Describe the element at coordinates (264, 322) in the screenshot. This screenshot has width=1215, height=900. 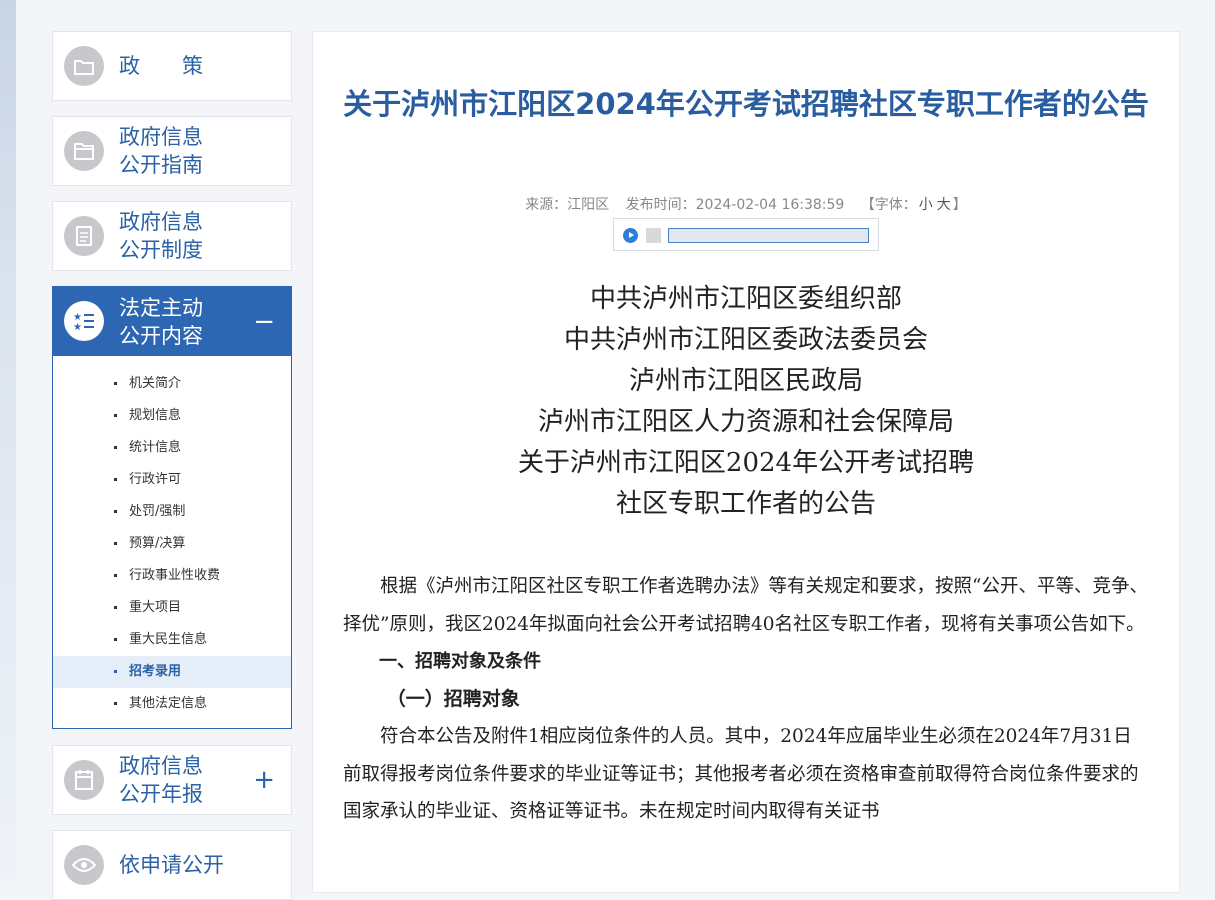
I see `collapse-icon: −` at that location.